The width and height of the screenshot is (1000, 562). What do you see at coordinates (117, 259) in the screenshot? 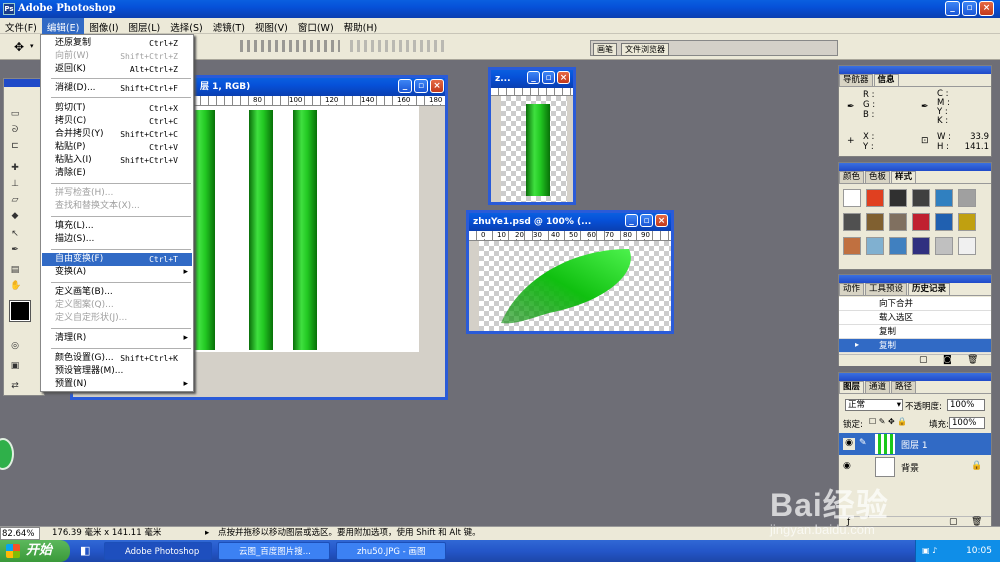
I see `menu-item-free-transform: 自由变换(F) Ctrl+T` at bounding box center [117, 259].